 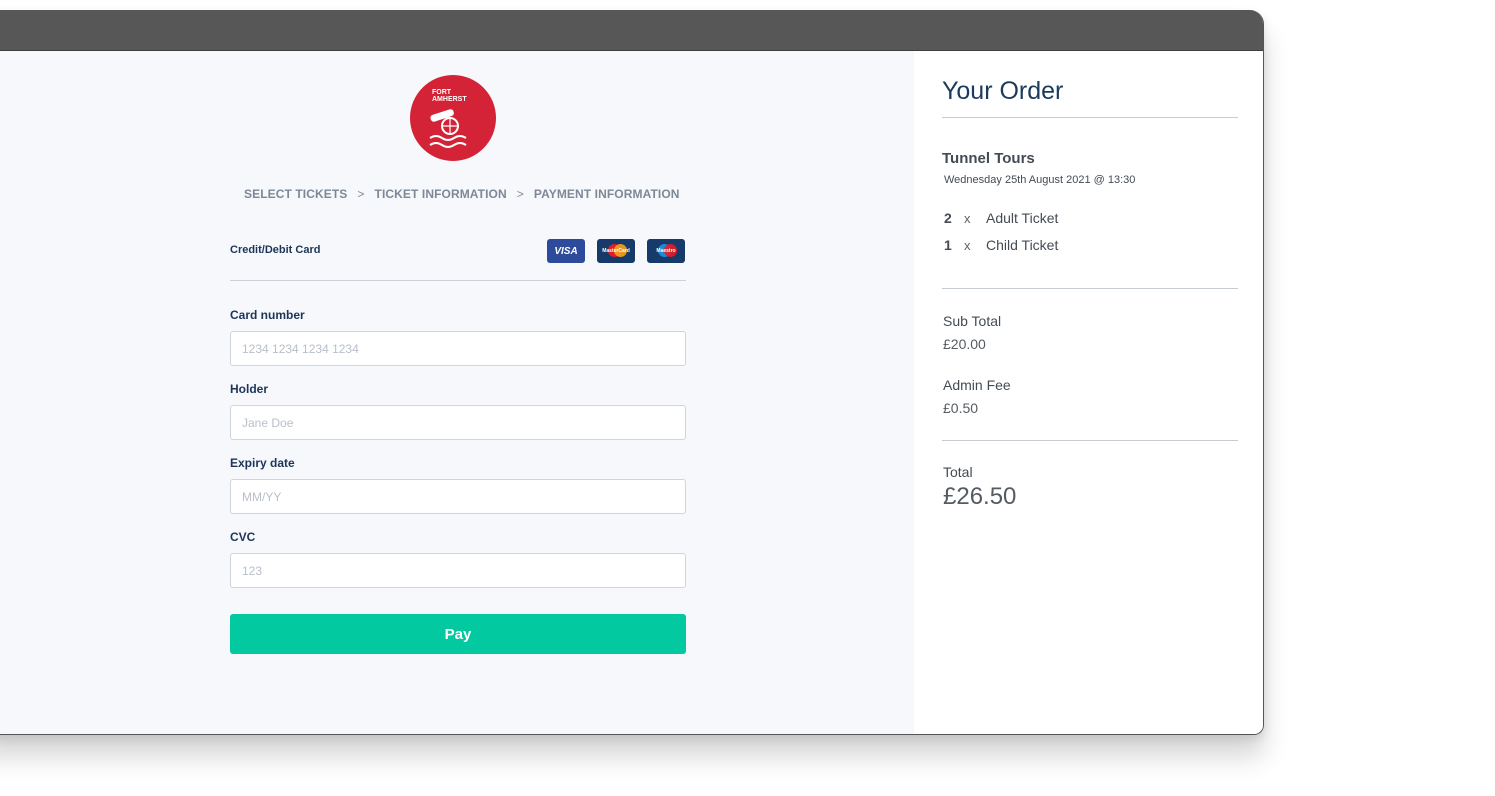 I want to click on breadcrumb-ticket-information: TICKET INFORMATION, so click(x=441, y=194).